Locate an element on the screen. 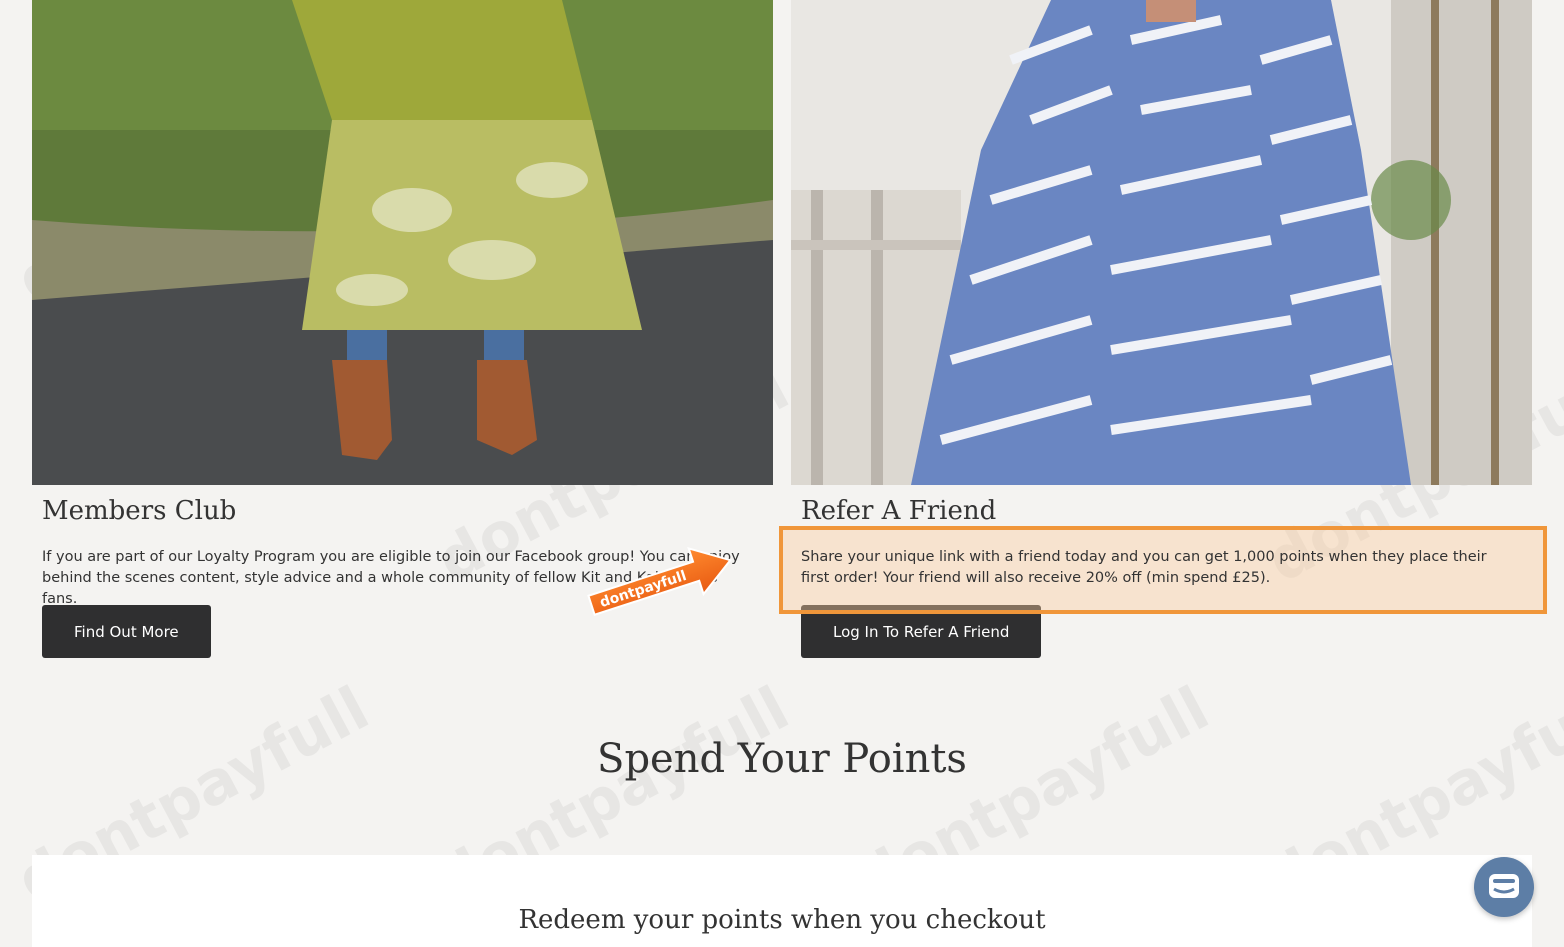  log-in-to-refer-button: Log In To Refer A Friend is located at coordinates (921, 631).